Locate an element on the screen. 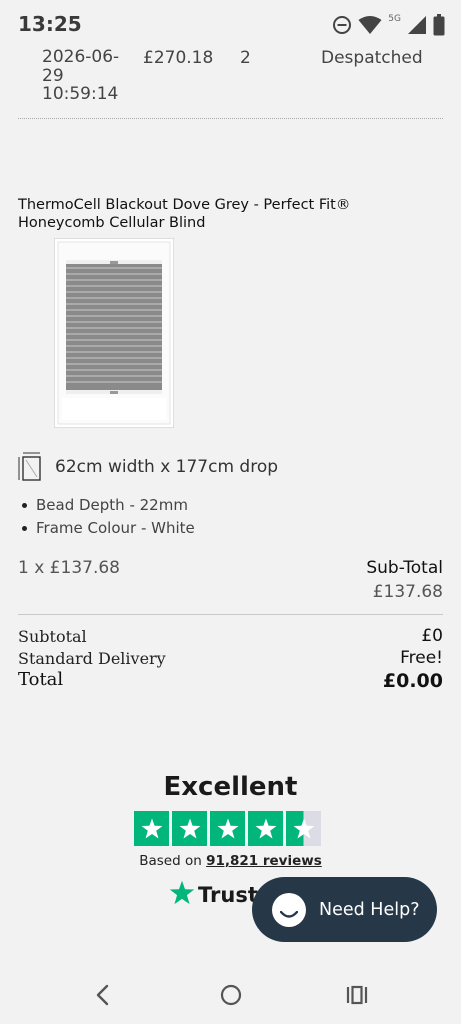 The image size is (461, 1024). wifi-icon is located at coordinates (370, 25).